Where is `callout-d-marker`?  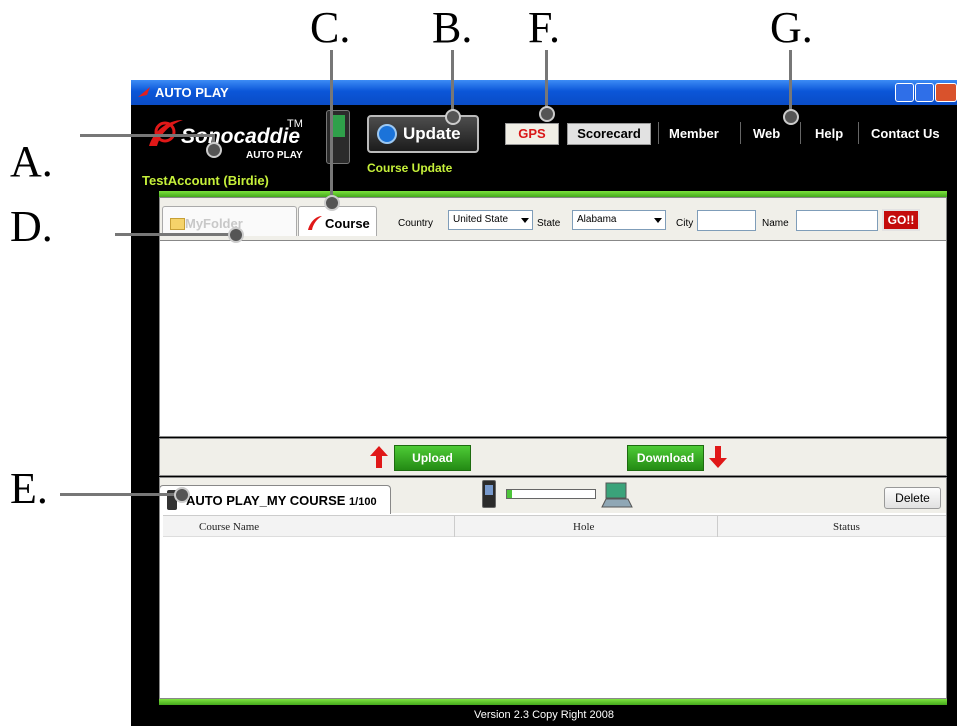
callout-d-marker is located at coordinates (236, 235).